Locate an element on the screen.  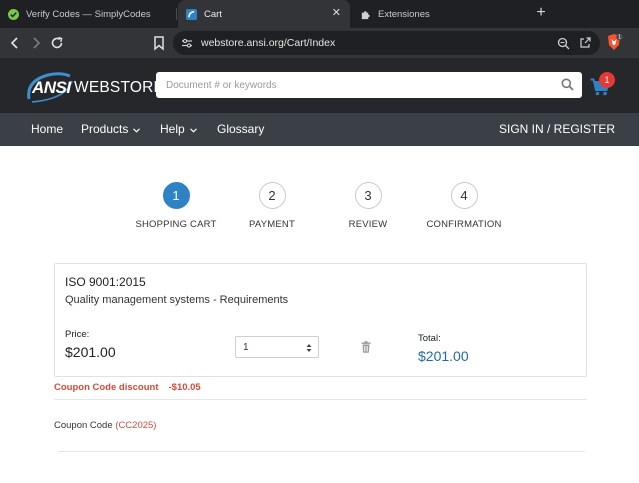
search-icon is located at coordinates (567, 84).